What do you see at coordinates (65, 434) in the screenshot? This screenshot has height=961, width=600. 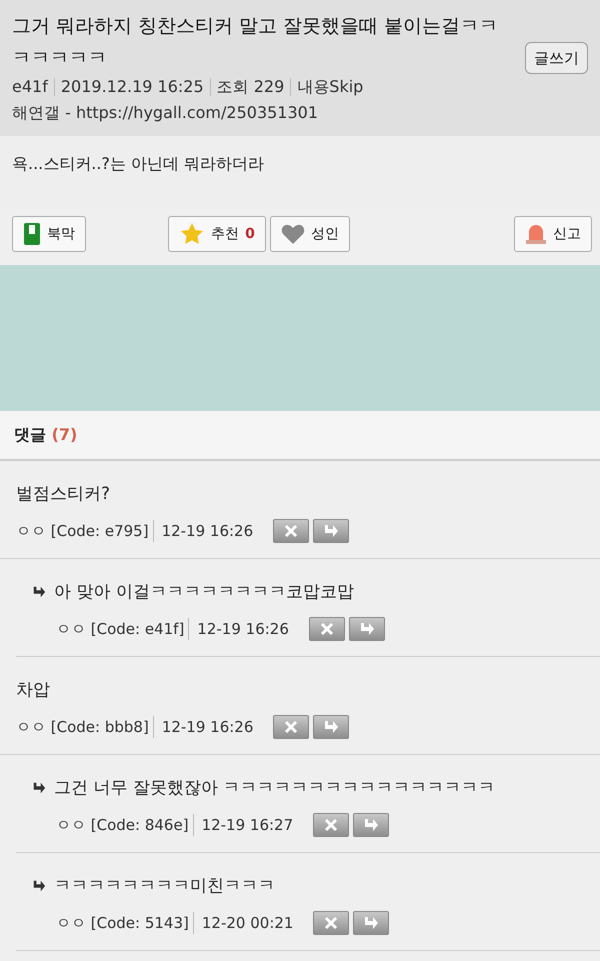 I see `comment-count: (7)` at bounding box center [65, 434].